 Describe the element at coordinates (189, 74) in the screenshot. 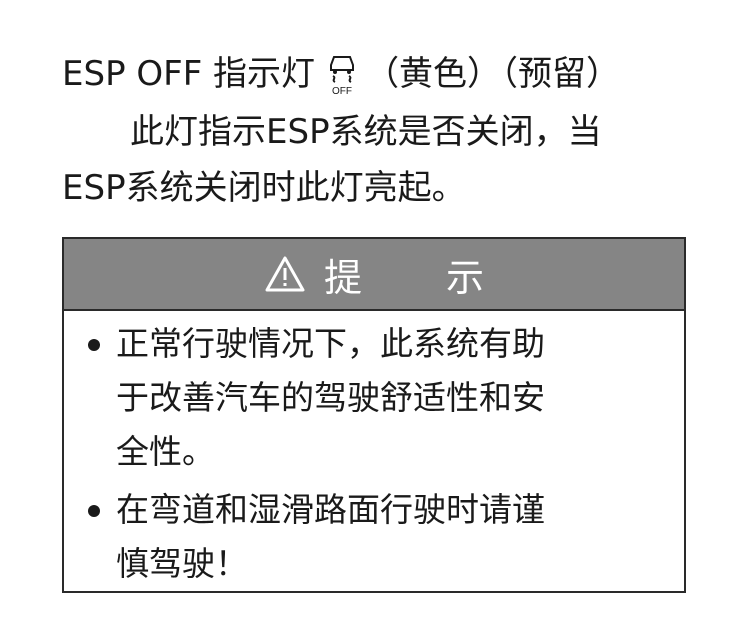

I see `heading-label: ESP OFF 指示灯` at that location.